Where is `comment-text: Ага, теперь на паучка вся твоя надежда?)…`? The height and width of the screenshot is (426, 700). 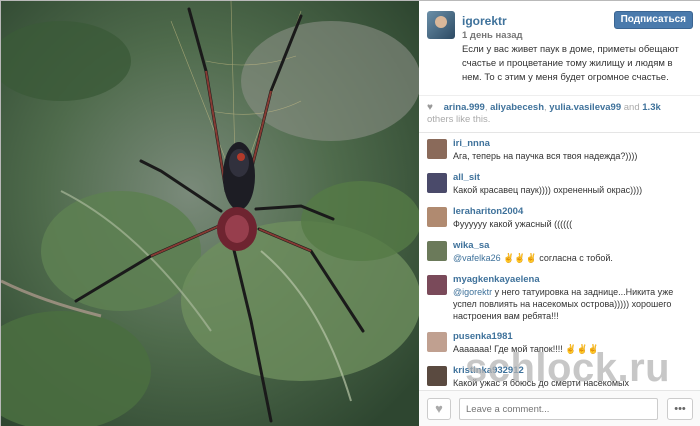
comment-text: Ага, теперь на паучка вся твоя надежда?)… is located at coordinates (545, 156).